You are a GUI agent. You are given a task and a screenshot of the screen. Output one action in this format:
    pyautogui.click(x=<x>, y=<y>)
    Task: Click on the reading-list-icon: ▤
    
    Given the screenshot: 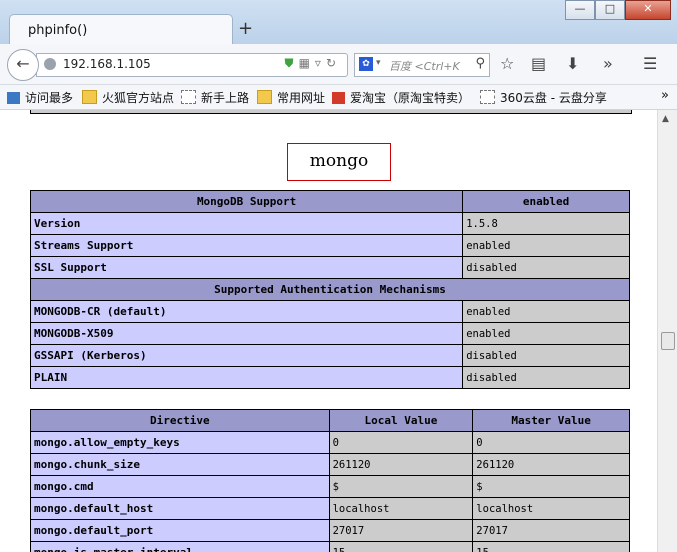 What is the action you would take?
    pyautogui.click(x=538, y=63)
    